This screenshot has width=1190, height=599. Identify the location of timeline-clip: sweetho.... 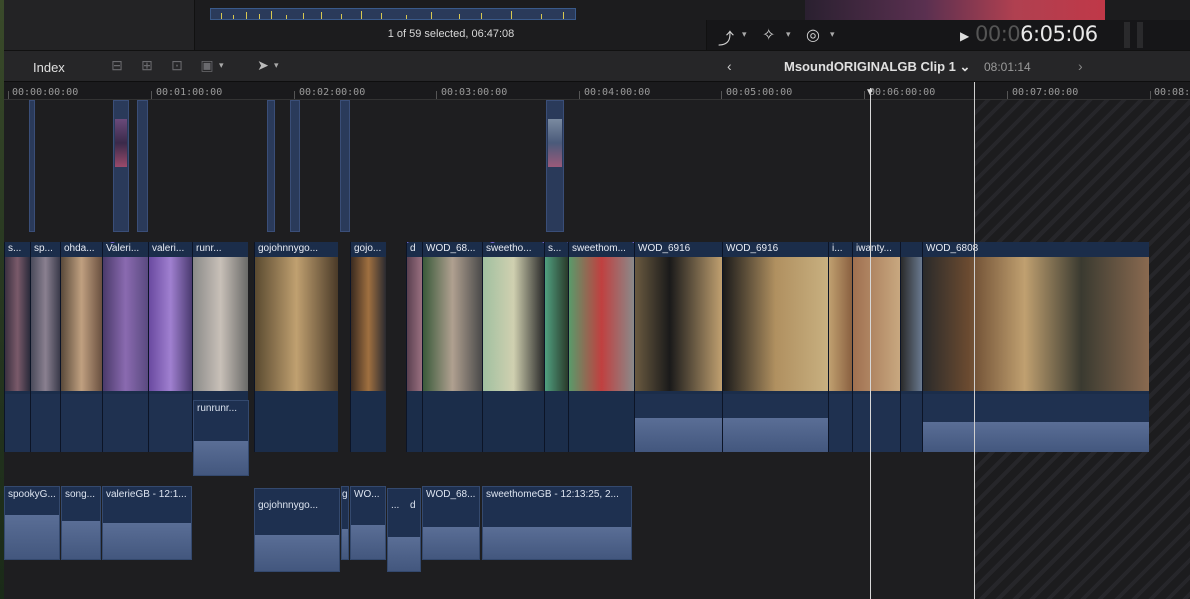
(513, 347).